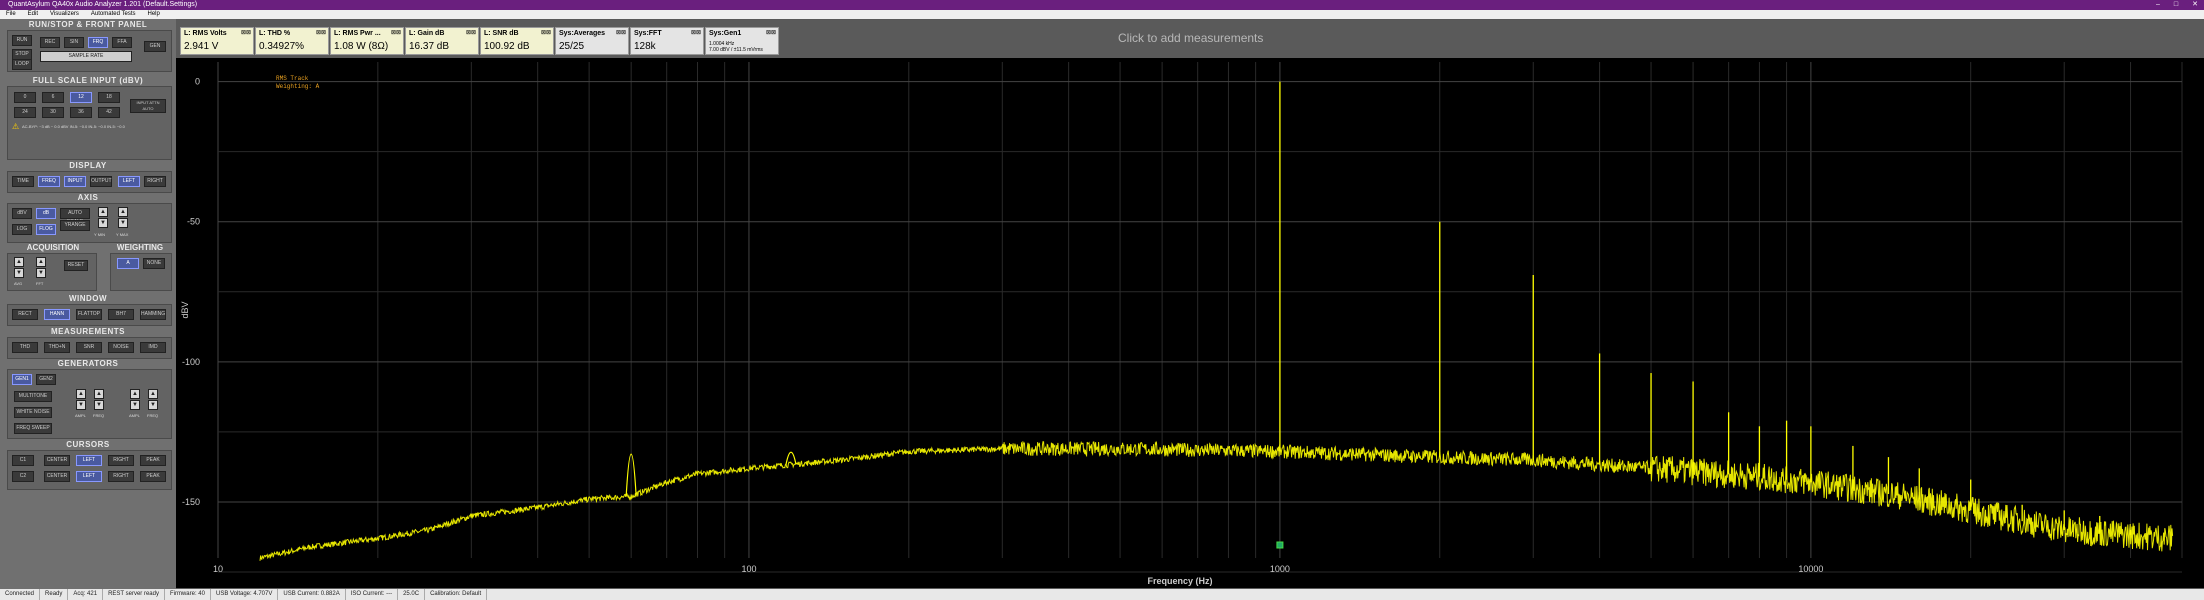 This screenshot has width=2204, height=600. I want to click on meas-imd-button: IMD, so click(153, 347).